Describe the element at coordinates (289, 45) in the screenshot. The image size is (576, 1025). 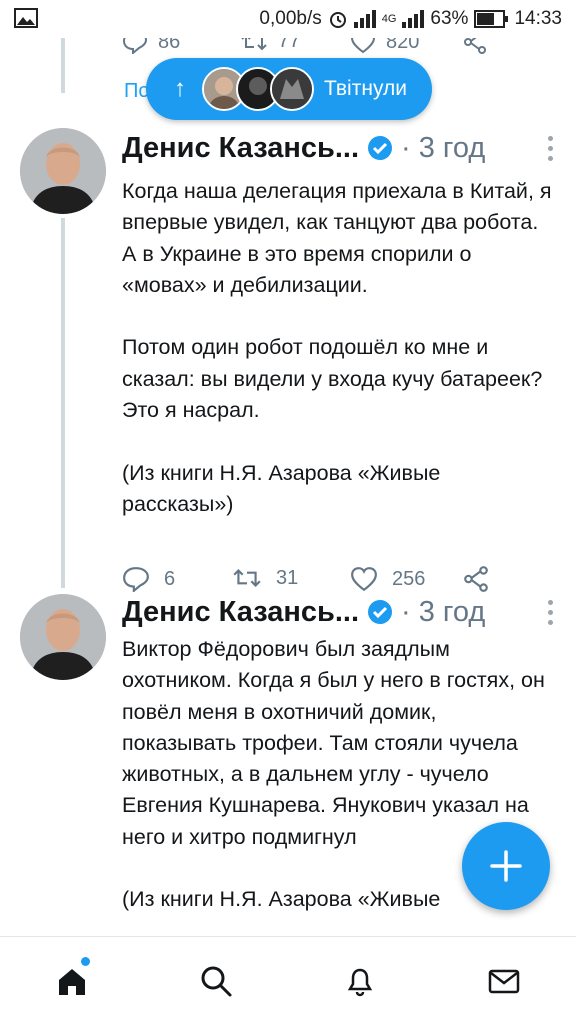
I see `retweet-count: 77` at that location.